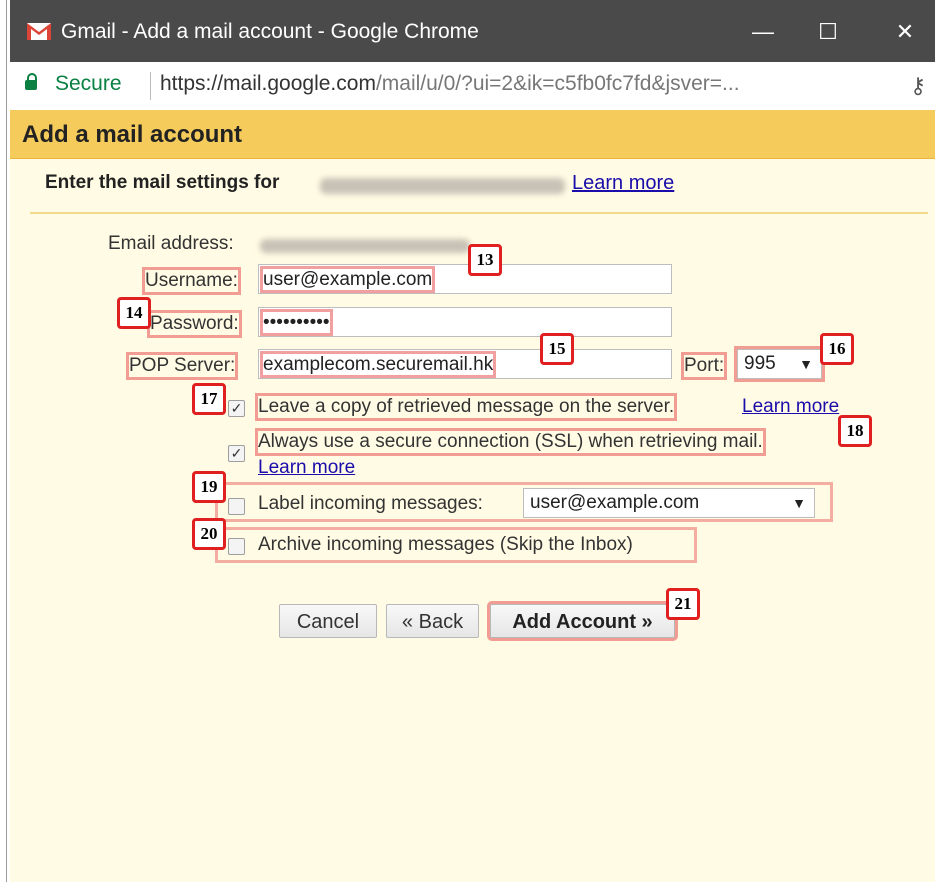 This screenshot has width=935, height=882. What do you see at coordinates (236, 453) in the screenshot?
I see `ssl-checkbox: ✓` at bounding box center [236, 453].